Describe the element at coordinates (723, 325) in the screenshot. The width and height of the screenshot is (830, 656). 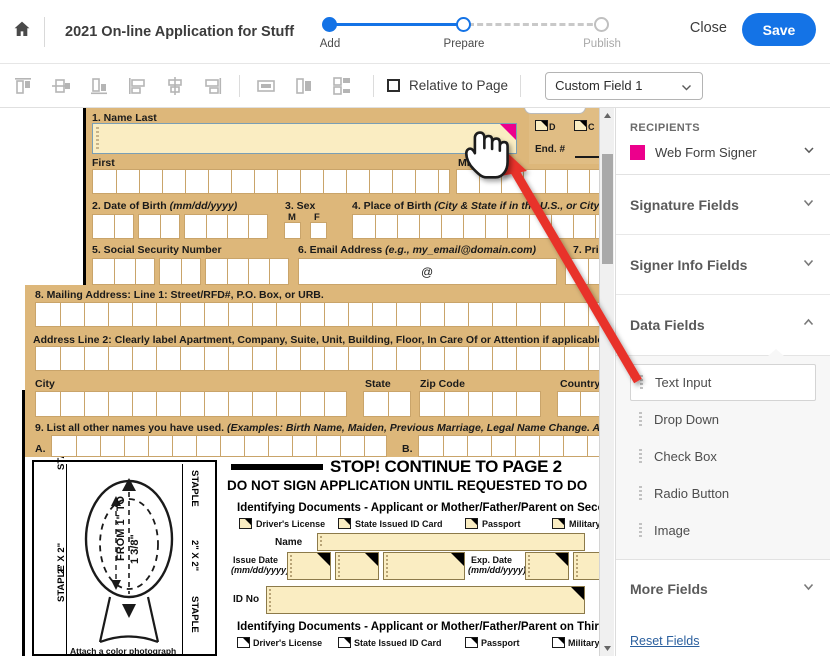
I see `section-data-fields: Data Fields` at that location.